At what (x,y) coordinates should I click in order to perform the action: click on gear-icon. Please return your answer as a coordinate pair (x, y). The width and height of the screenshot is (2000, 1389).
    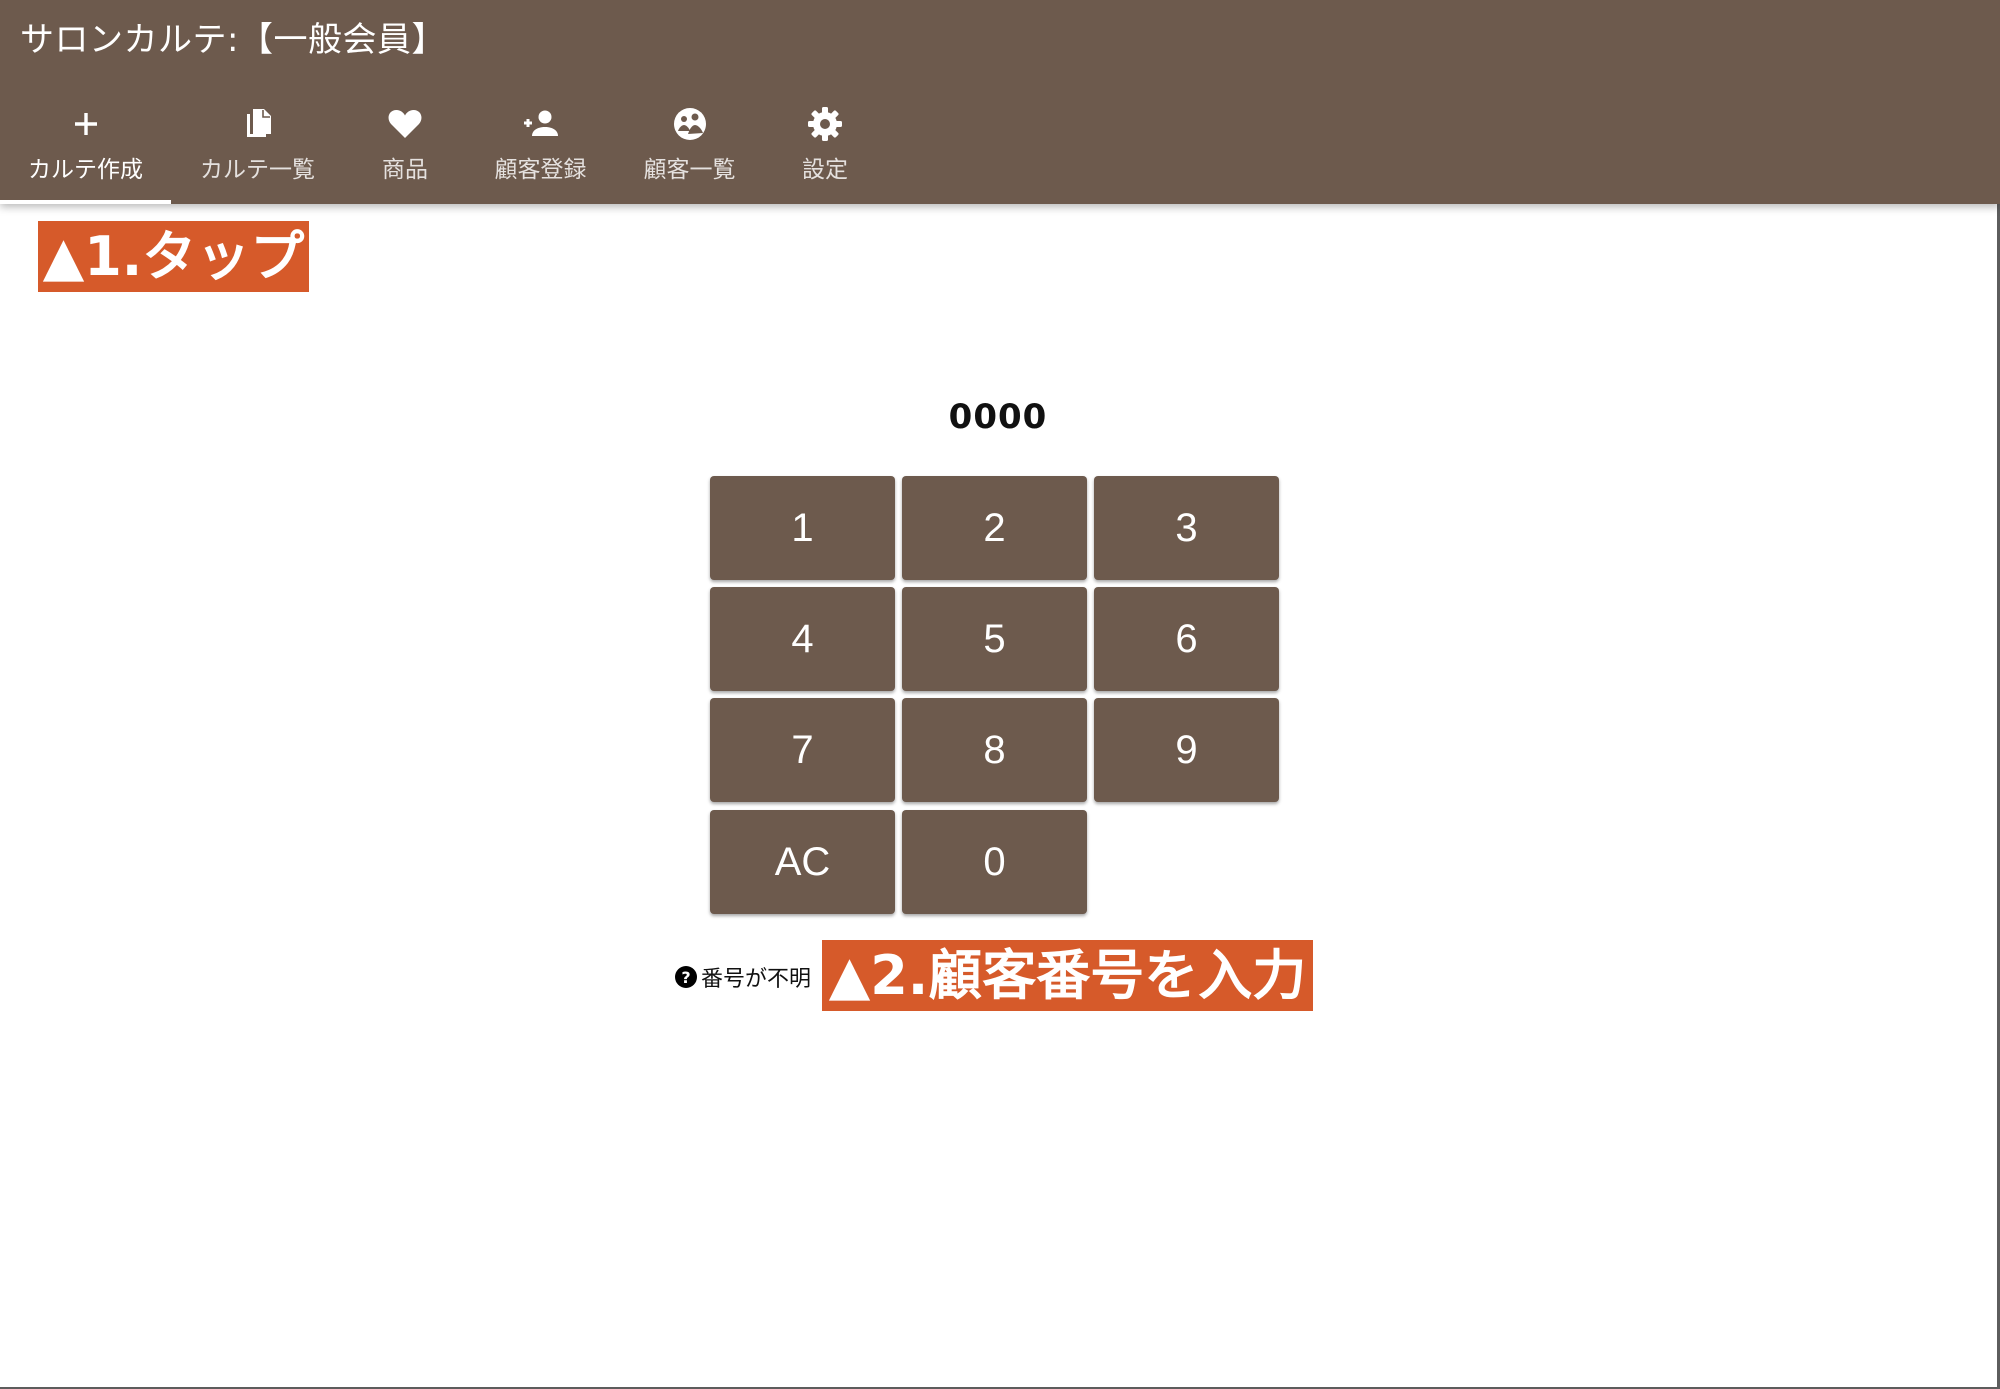
    Looking at the image, I should click on (825, 124).